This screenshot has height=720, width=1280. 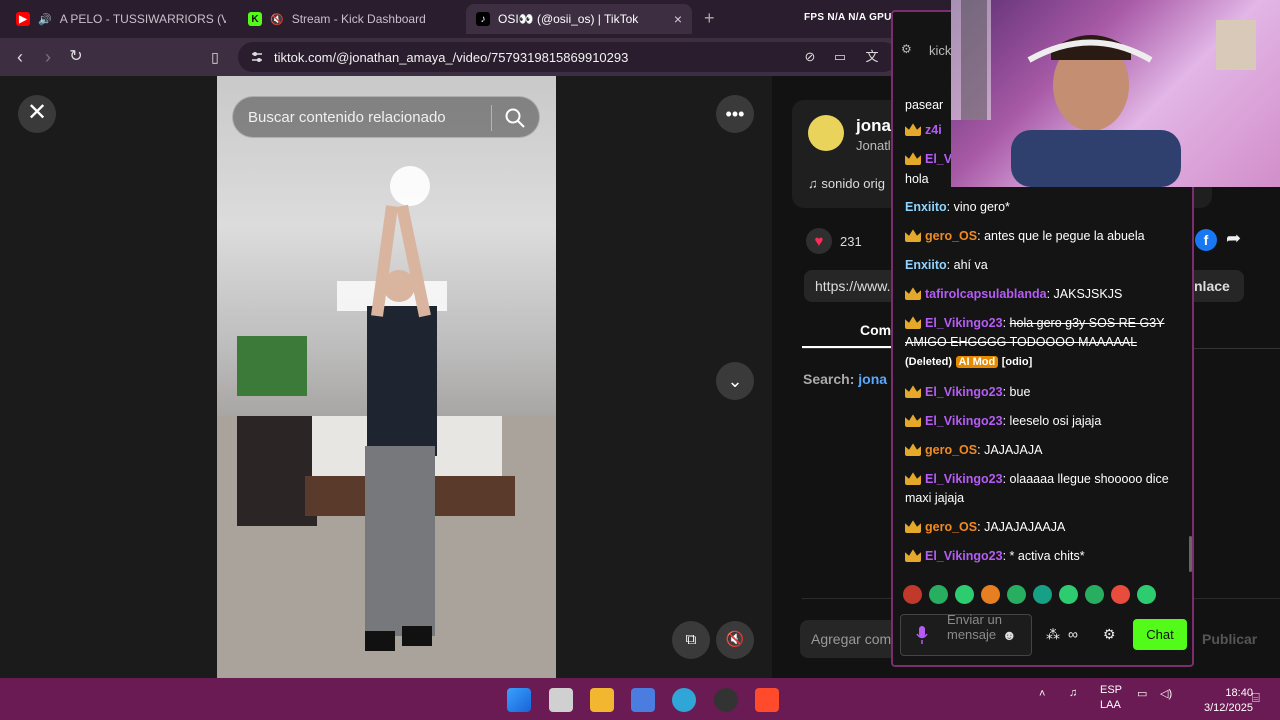 I want to click on brave-icon, so click(x=767, y=700).